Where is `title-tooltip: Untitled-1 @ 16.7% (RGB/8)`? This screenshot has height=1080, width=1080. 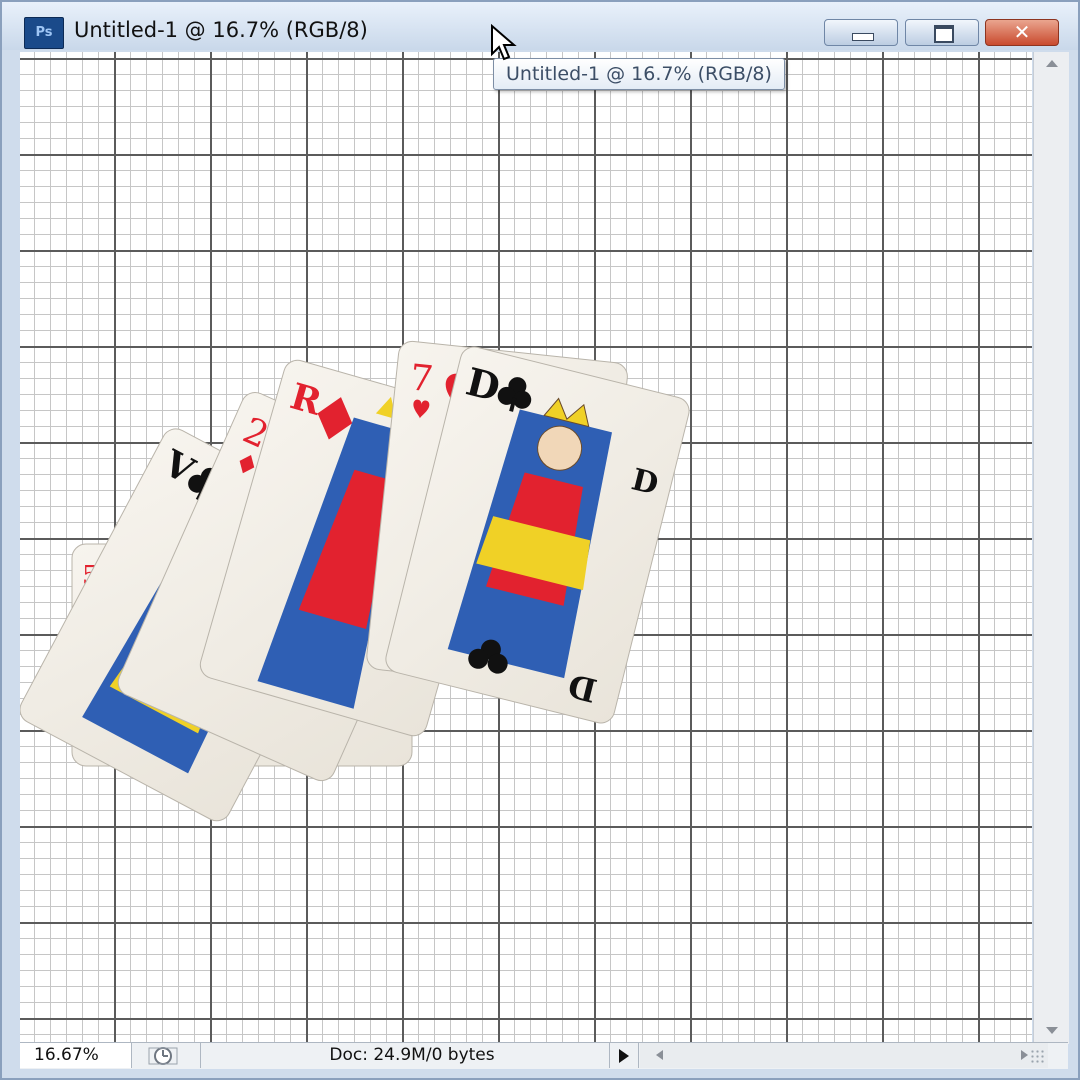 title-tooltip: Untitled-1 @ 16.7% (RGB/8) is located at coordinates (639, 74).